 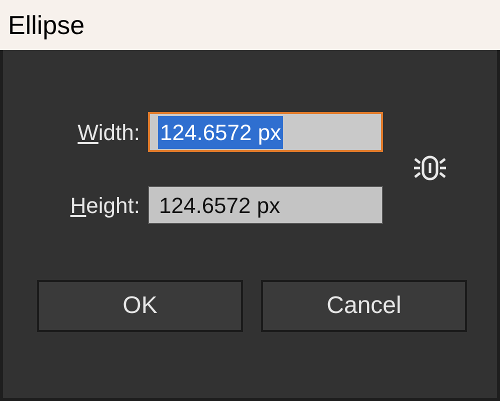 What do you see at coordinates (430, 168) in the screenshot?
I see `link-icon` at bounding box center [430, 168].